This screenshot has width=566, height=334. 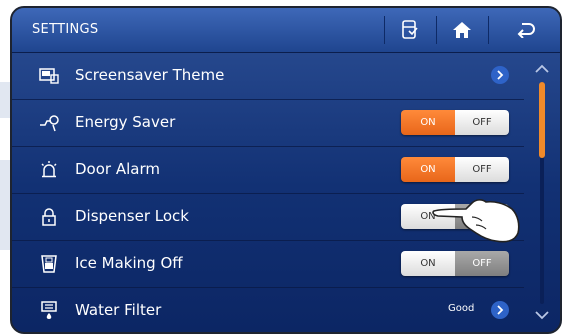 I want to click on energy-saver-toggle: ON OFF, so click(x=455, y=122).